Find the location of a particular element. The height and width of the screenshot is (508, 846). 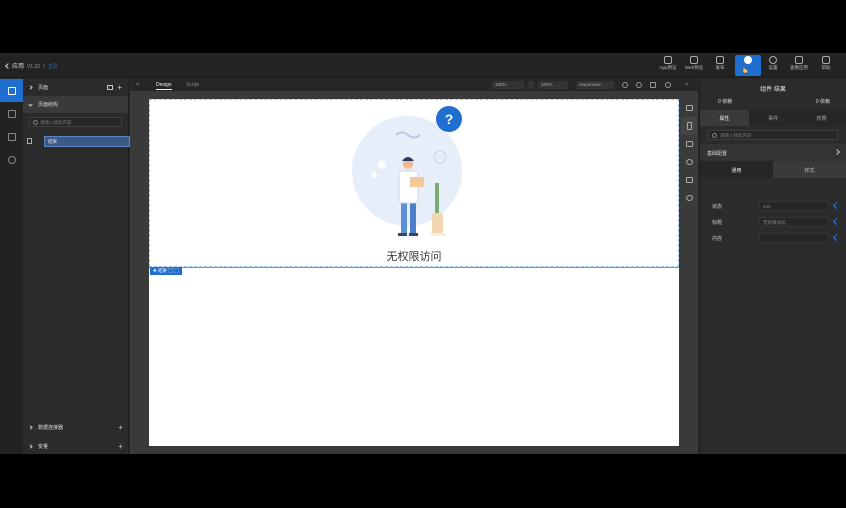

collapse-right-icon: » is located at coordinates (686, 85).